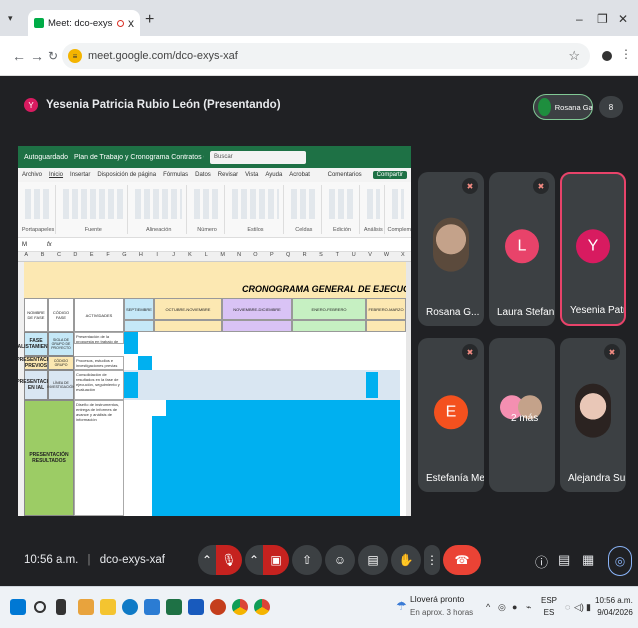 Image resolution: width=638 pixels, height=628 pixels. Describe the element at coordinates (343, 209) in the screenshot. I see `ribbon-group: Edición` at that location.